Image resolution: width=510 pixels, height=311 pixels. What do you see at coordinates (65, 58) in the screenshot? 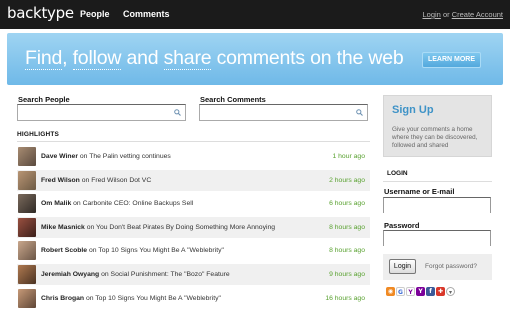
I see `banner-comma: ,` at bounding box center [65, 58].